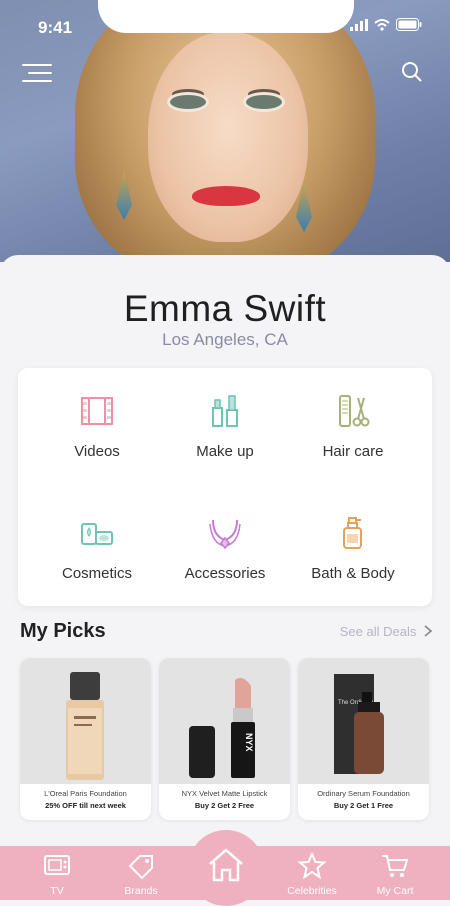 Image resolution: width=450 pixels, height=906 pixels. What do you see at coordinates (378, 631) in the screenshot?
I see `see-all-label: See all Deals` at bounding box center [378, 631].